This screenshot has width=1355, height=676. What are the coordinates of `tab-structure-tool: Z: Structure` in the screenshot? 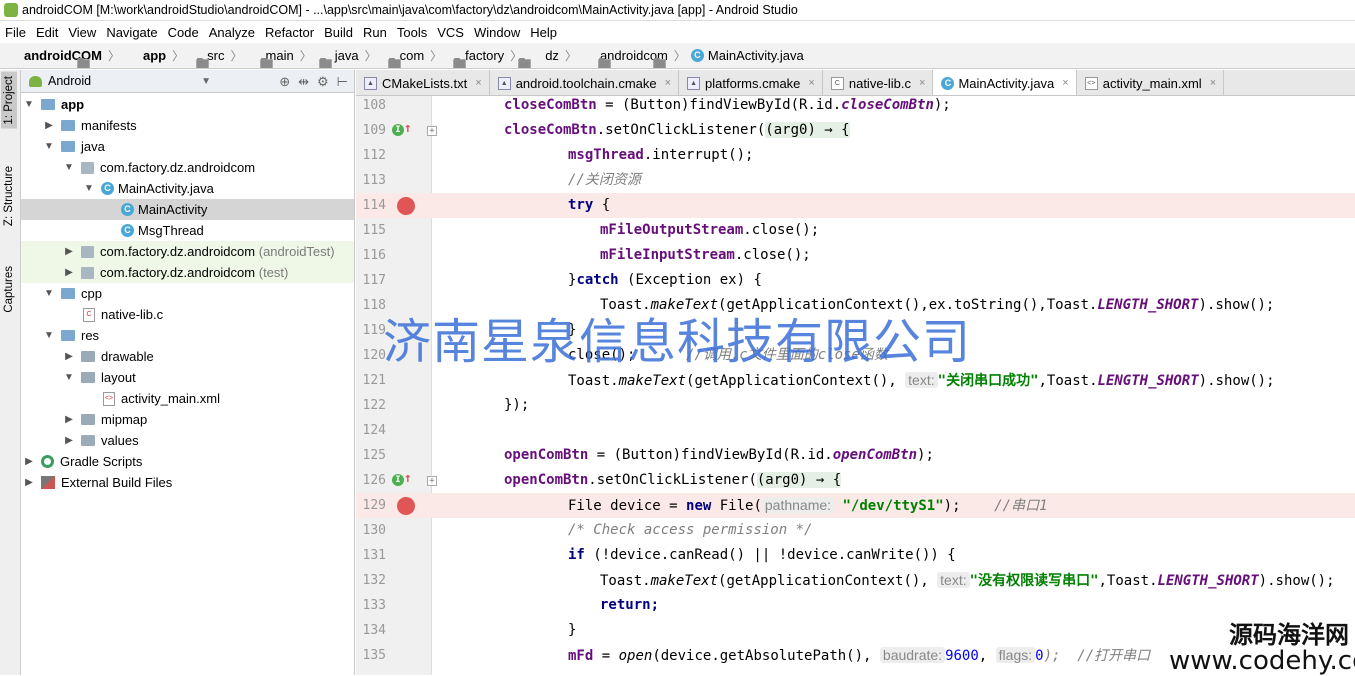 It's located at (9, 196).